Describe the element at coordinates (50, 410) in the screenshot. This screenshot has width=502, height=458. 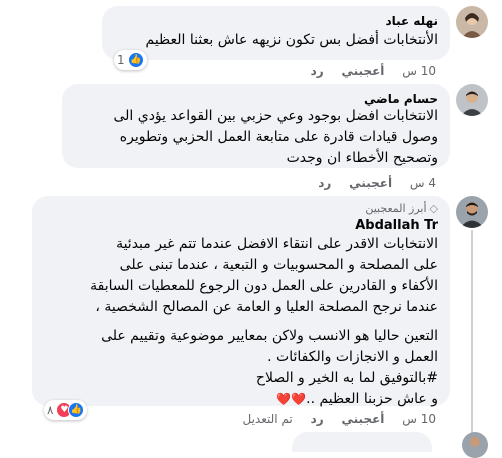
I see `reaction-count: ٨` at that location.